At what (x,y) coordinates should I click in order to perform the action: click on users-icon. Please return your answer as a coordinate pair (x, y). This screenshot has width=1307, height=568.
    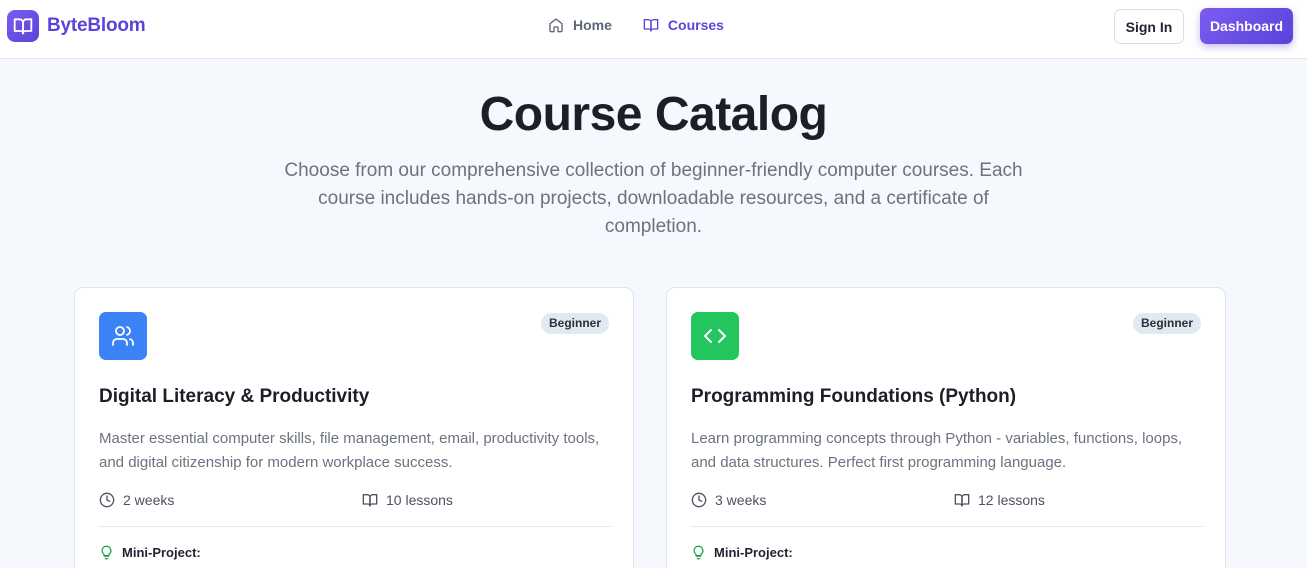
    Looking at the image, I should click on (123, 336).